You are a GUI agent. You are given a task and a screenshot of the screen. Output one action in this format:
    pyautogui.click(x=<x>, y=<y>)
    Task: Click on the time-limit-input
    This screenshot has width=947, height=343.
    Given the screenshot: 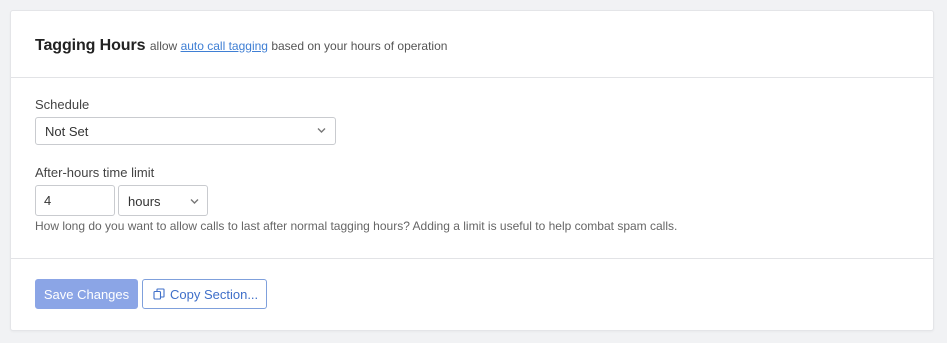 What is the action you would take?
    pyautogui.click(x=75, y=200)
    